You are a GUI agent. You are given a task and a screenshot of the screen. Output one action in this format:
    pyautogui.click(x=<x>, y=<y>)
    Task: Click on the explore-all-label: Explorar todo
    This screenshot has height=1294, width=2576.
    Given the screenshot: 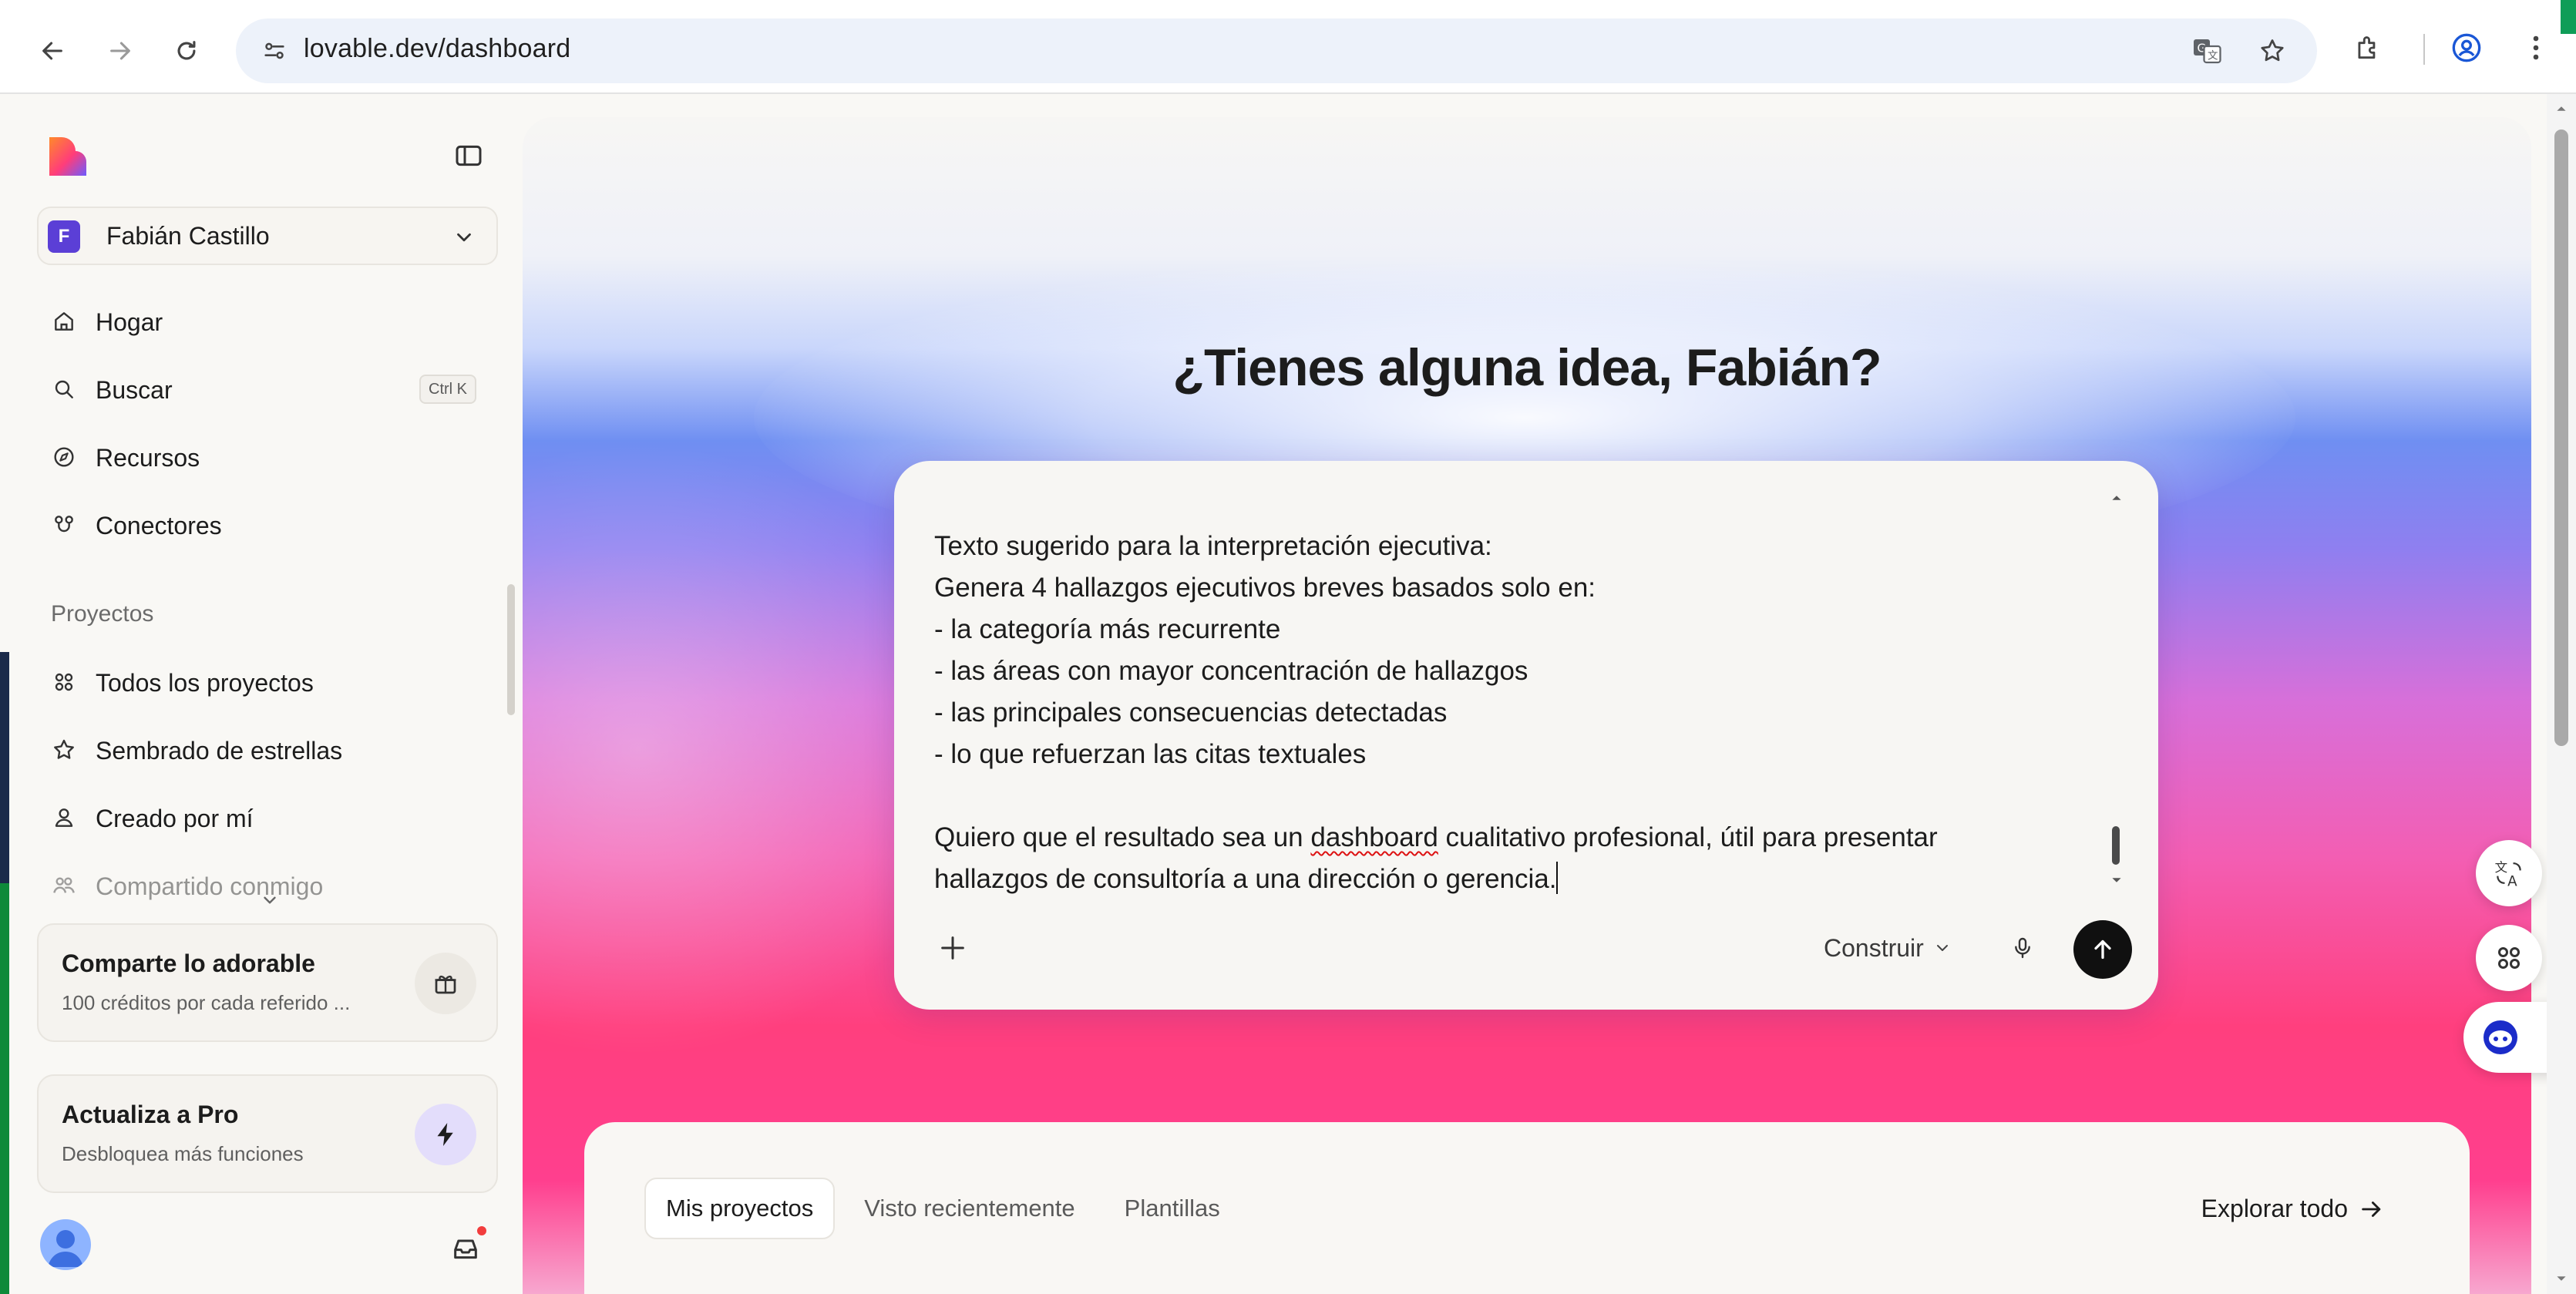 What is the action you would take?
    pyautogui.click(x=2274, y=1208)
    